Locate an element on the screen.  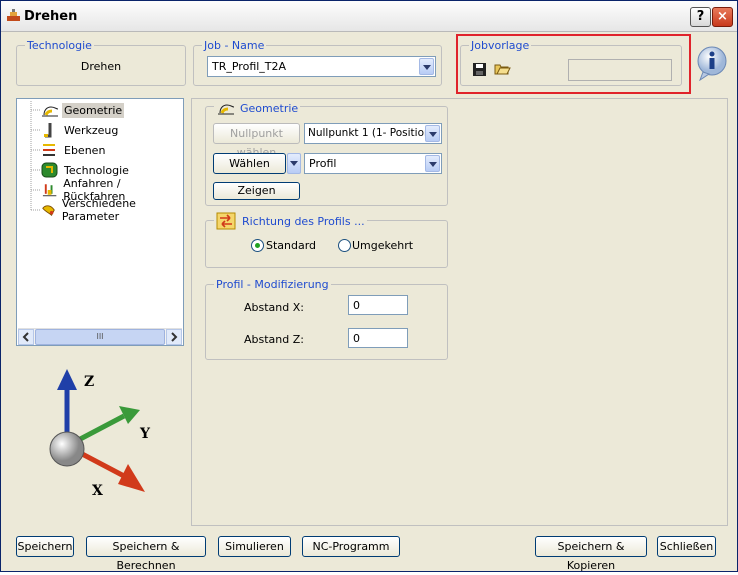
waehlen-button: Wählen is located at coordinates (249, 163).